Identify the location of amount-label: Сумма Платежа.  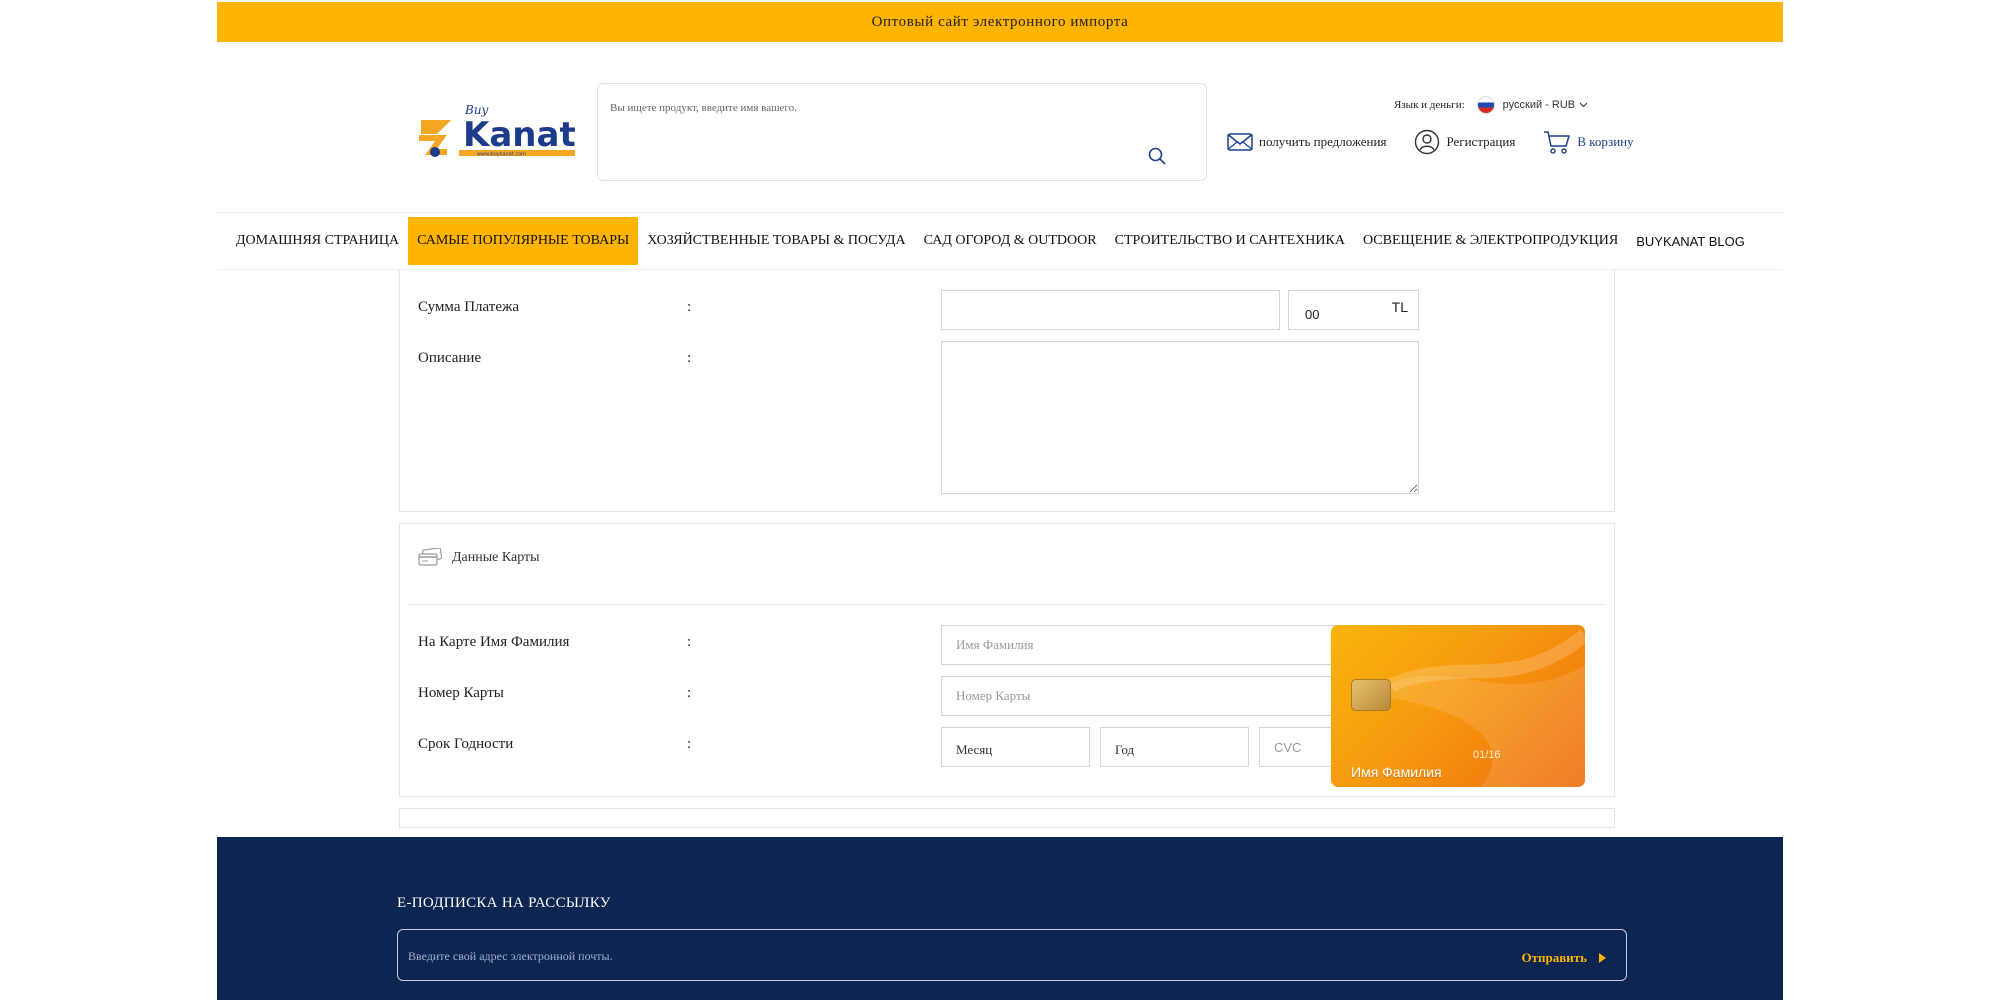
(469, 307).